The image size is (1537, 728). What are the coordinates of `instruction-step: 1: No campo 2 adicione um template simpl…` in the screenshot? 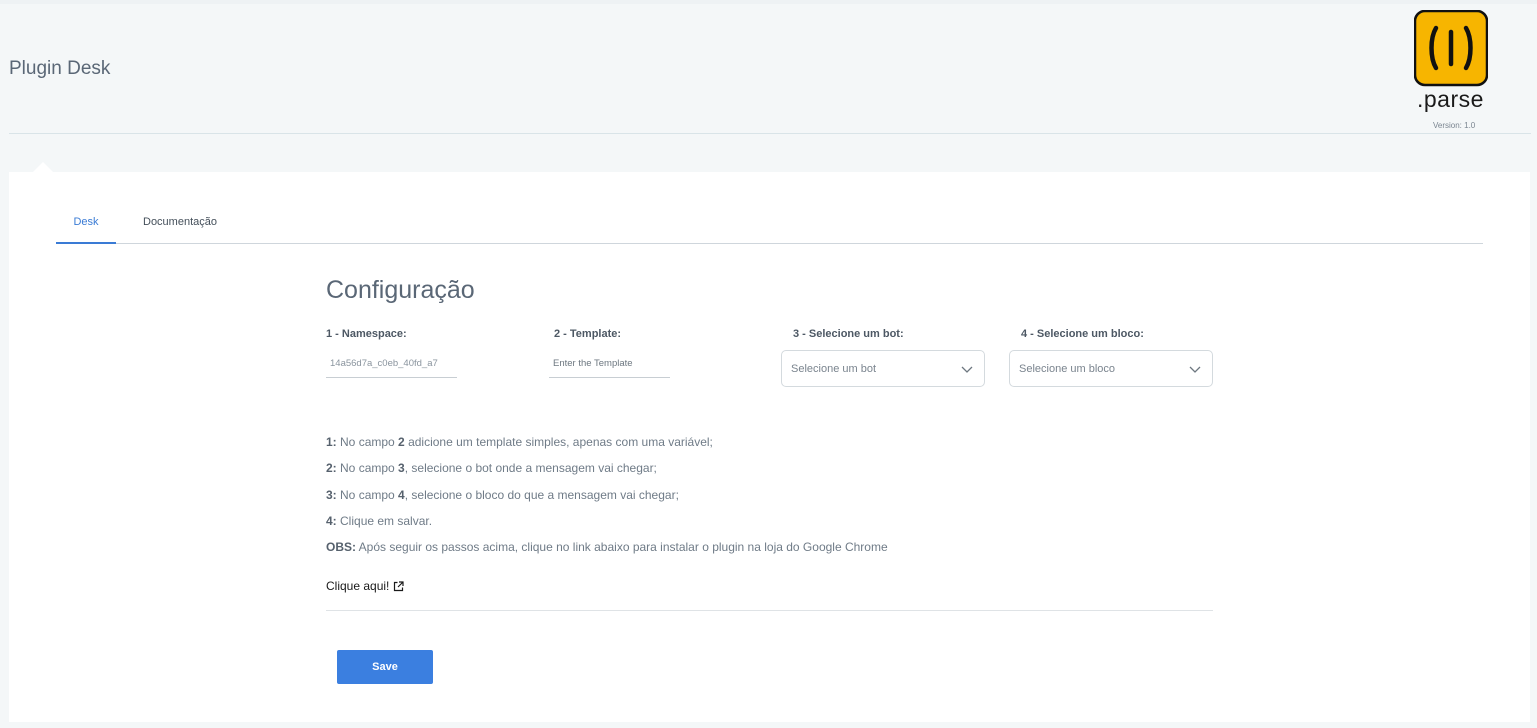 It's located at (519, 442).